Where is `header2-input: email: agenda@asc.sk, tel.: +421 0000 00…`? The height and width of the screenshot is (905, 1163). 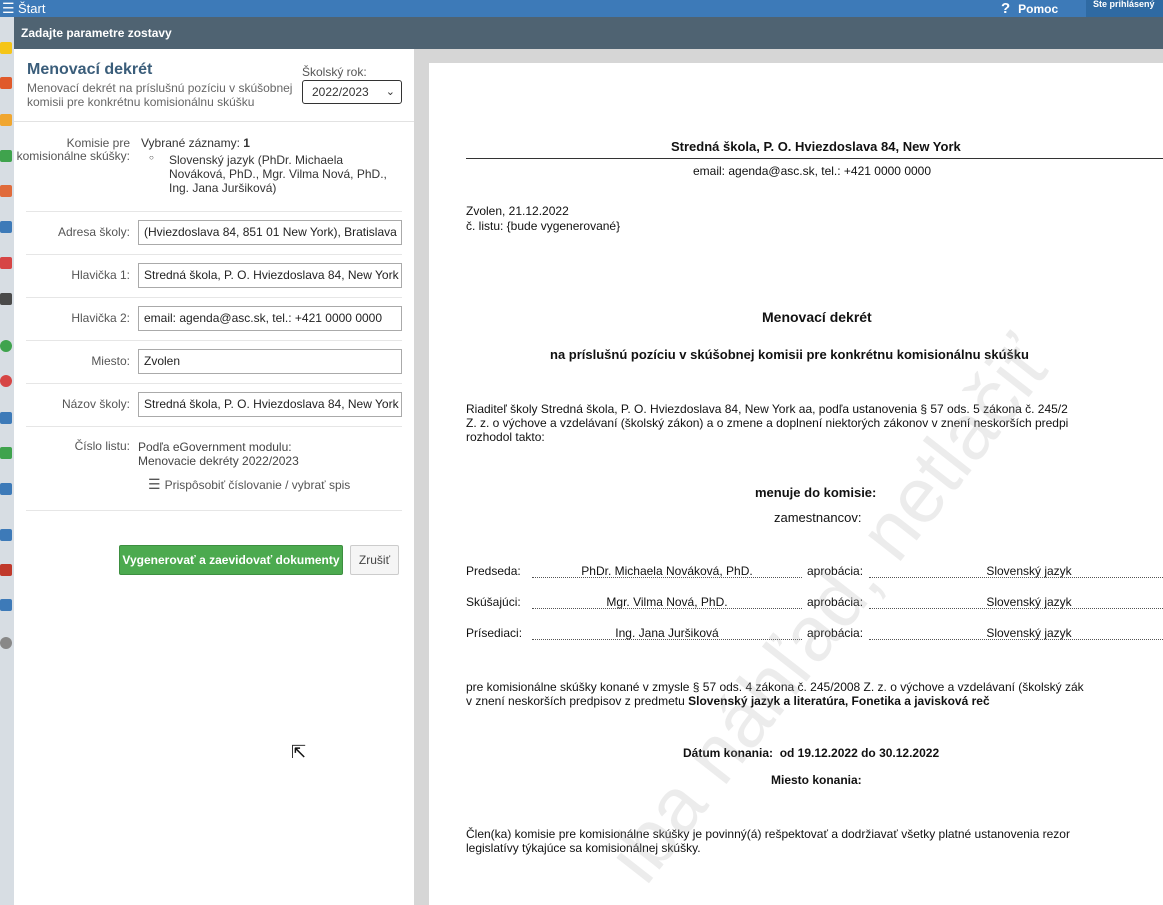
header2-input: email: agenda@asc.sk, tel.: +421 0000 00… is located at coordinates (270, 318).